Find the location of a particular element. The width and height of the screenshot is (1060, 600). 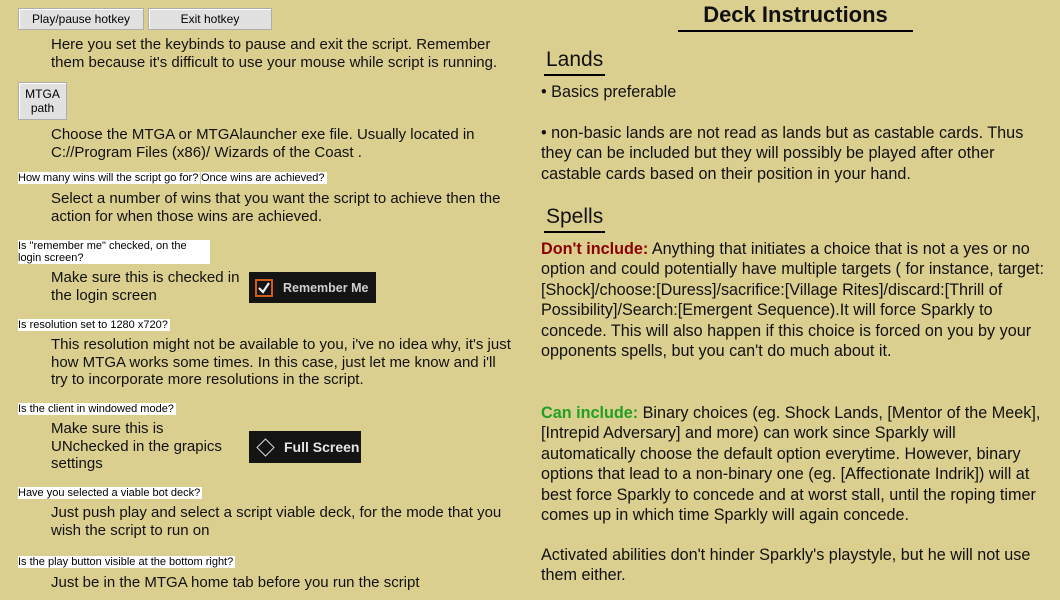

remember-me-label: Remember Me is located at coordinates (326, 287).